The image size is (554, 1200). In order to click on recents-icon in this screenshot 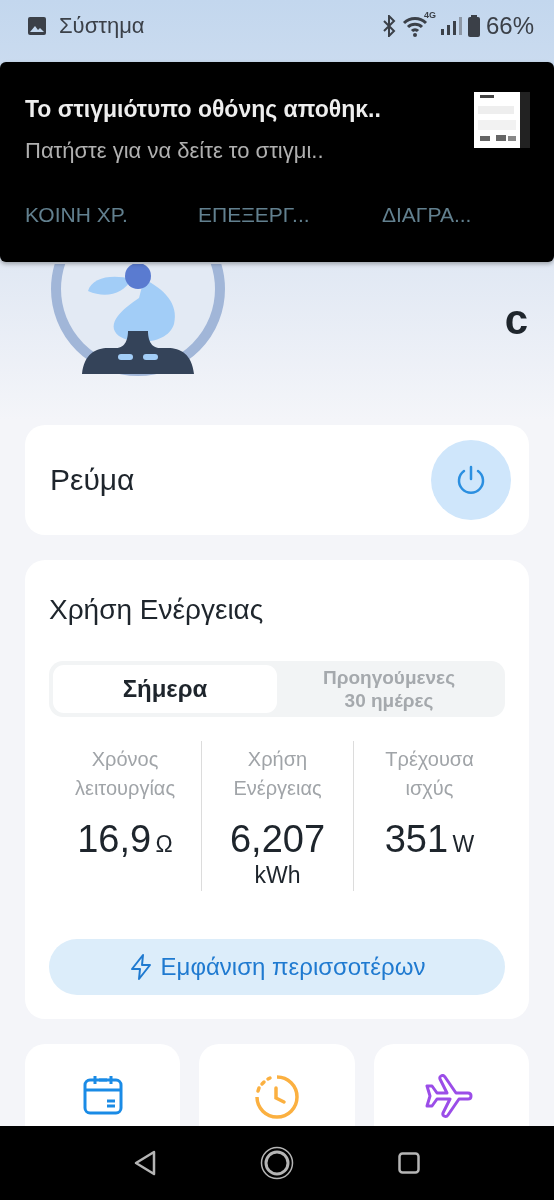, I will do `click(409, 1163)`.